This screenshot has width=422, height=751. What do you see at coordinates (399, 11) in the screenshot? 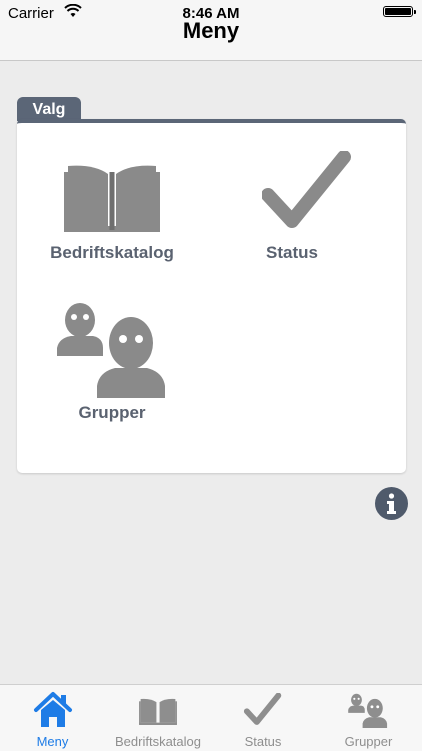
I see `battery-icon` at bounding box center [399, 11].